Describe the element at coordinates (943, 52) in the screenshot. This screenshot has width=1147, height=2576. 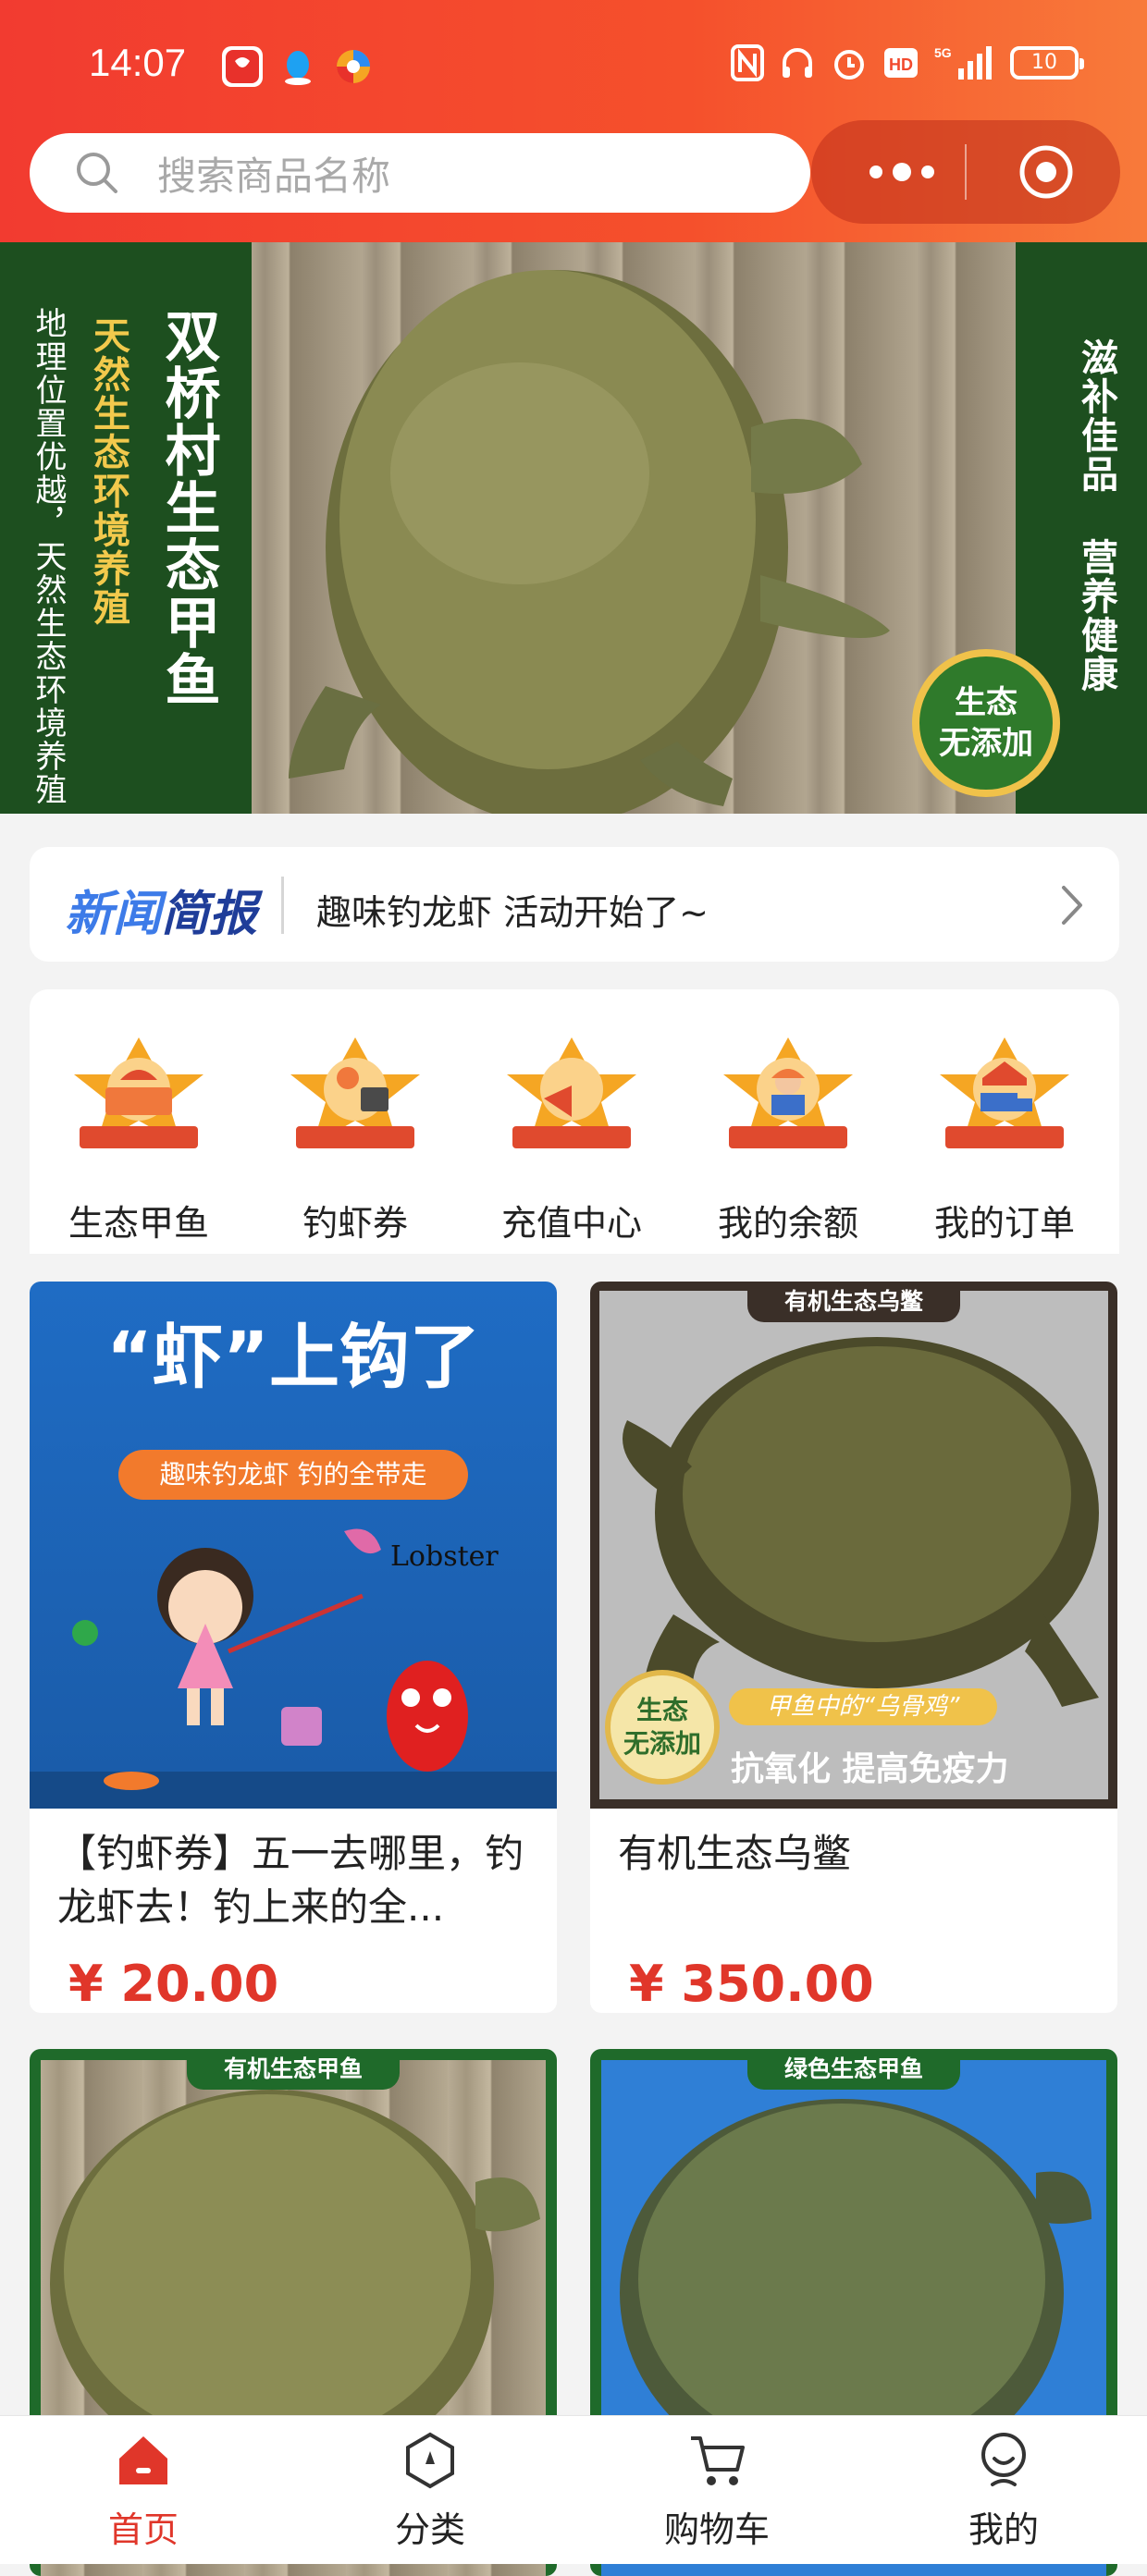
I see `svg-text: 5G` at that location.